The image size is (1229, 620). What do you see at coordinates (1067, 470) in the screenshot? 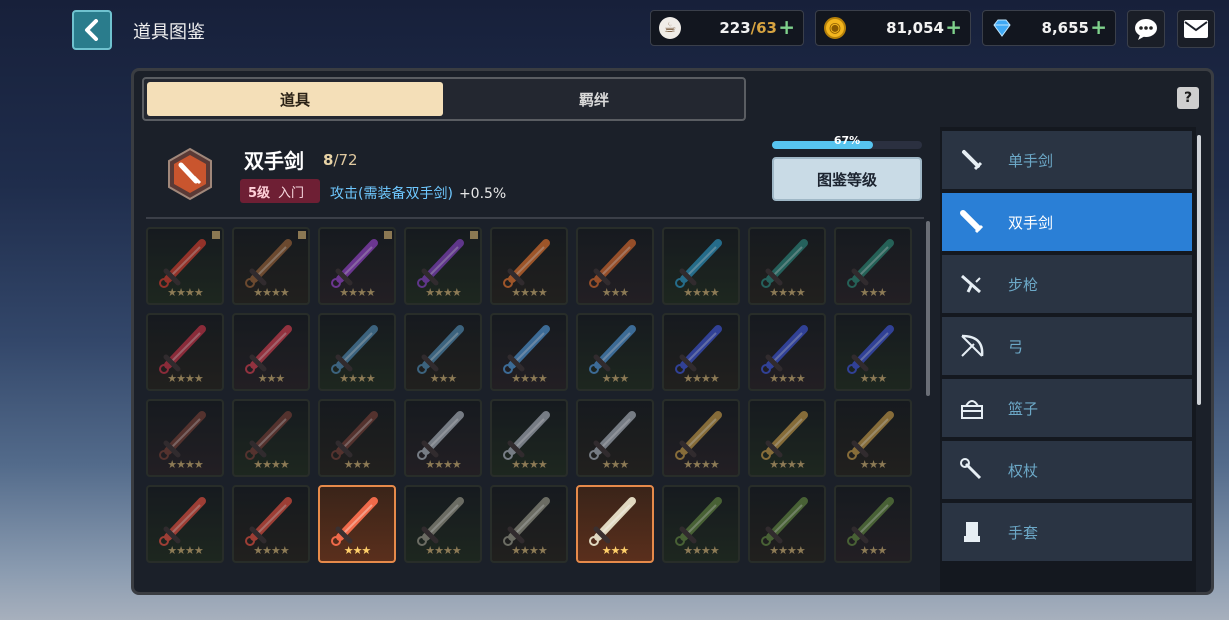
I see `sidebar-item: 权杖` at bounding box center [1067, 470].